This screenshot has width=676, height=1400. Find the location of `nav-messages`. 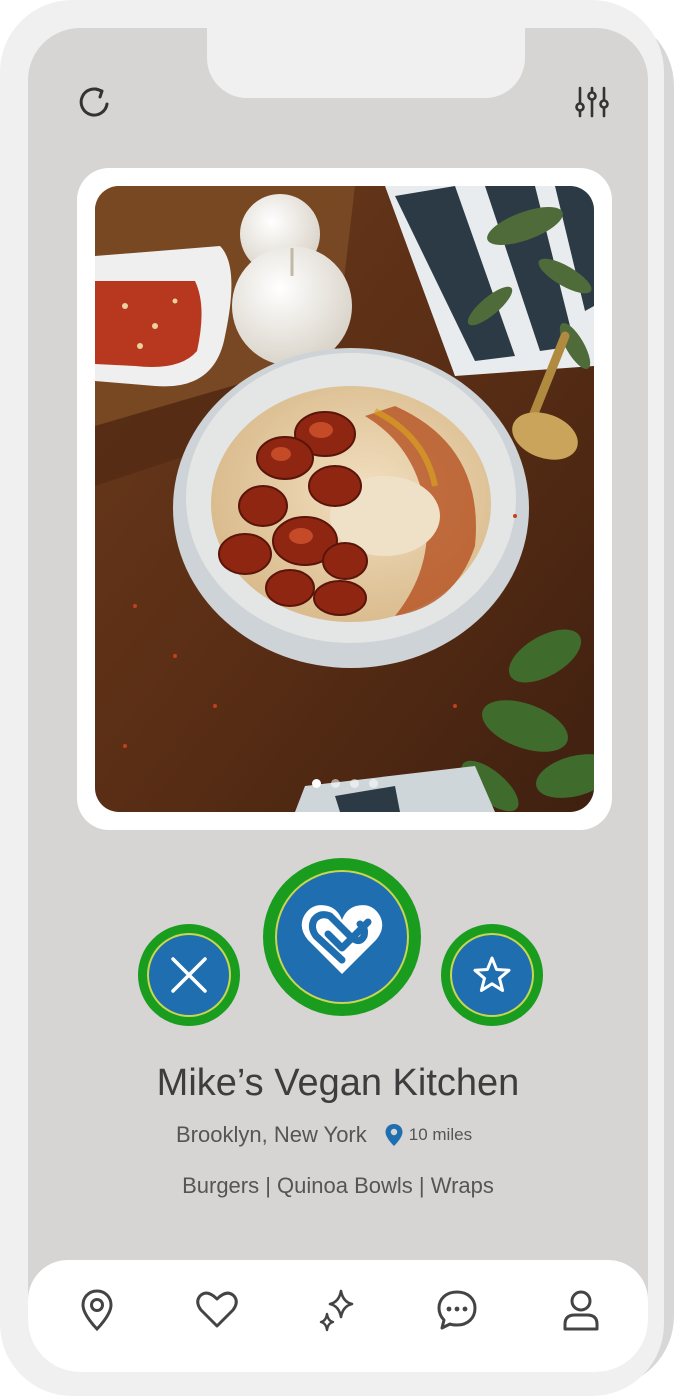

nav-messages is located at coordinates (457, 1310).